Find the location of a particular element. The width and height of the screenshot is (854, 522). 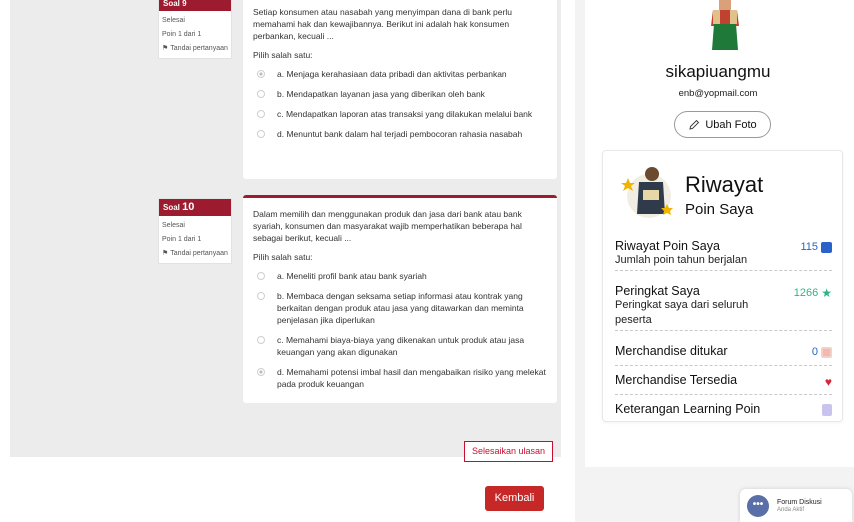

item-label: Merchandise Tersedia is located at coordinates (676, 380).